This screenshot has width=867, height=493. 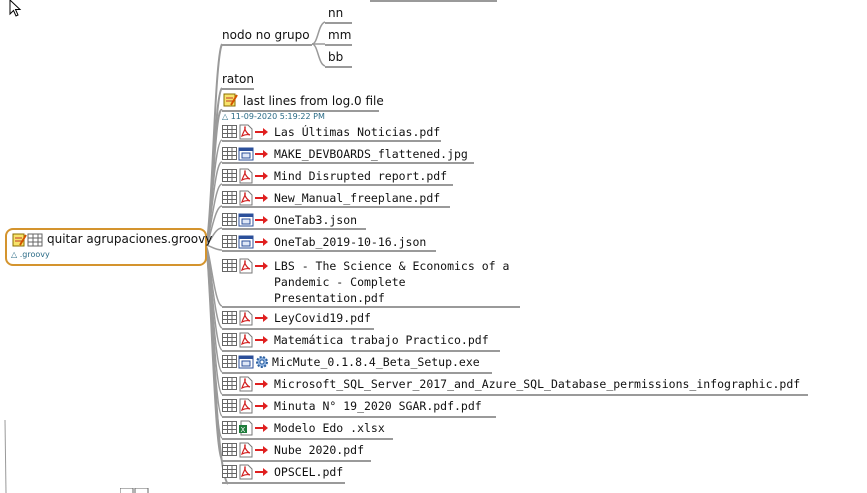 What do you see at coordinates (266, 35) in the screenshot?
I see `group-node-label: nodo no grupo` at bounding box center [266, 35].